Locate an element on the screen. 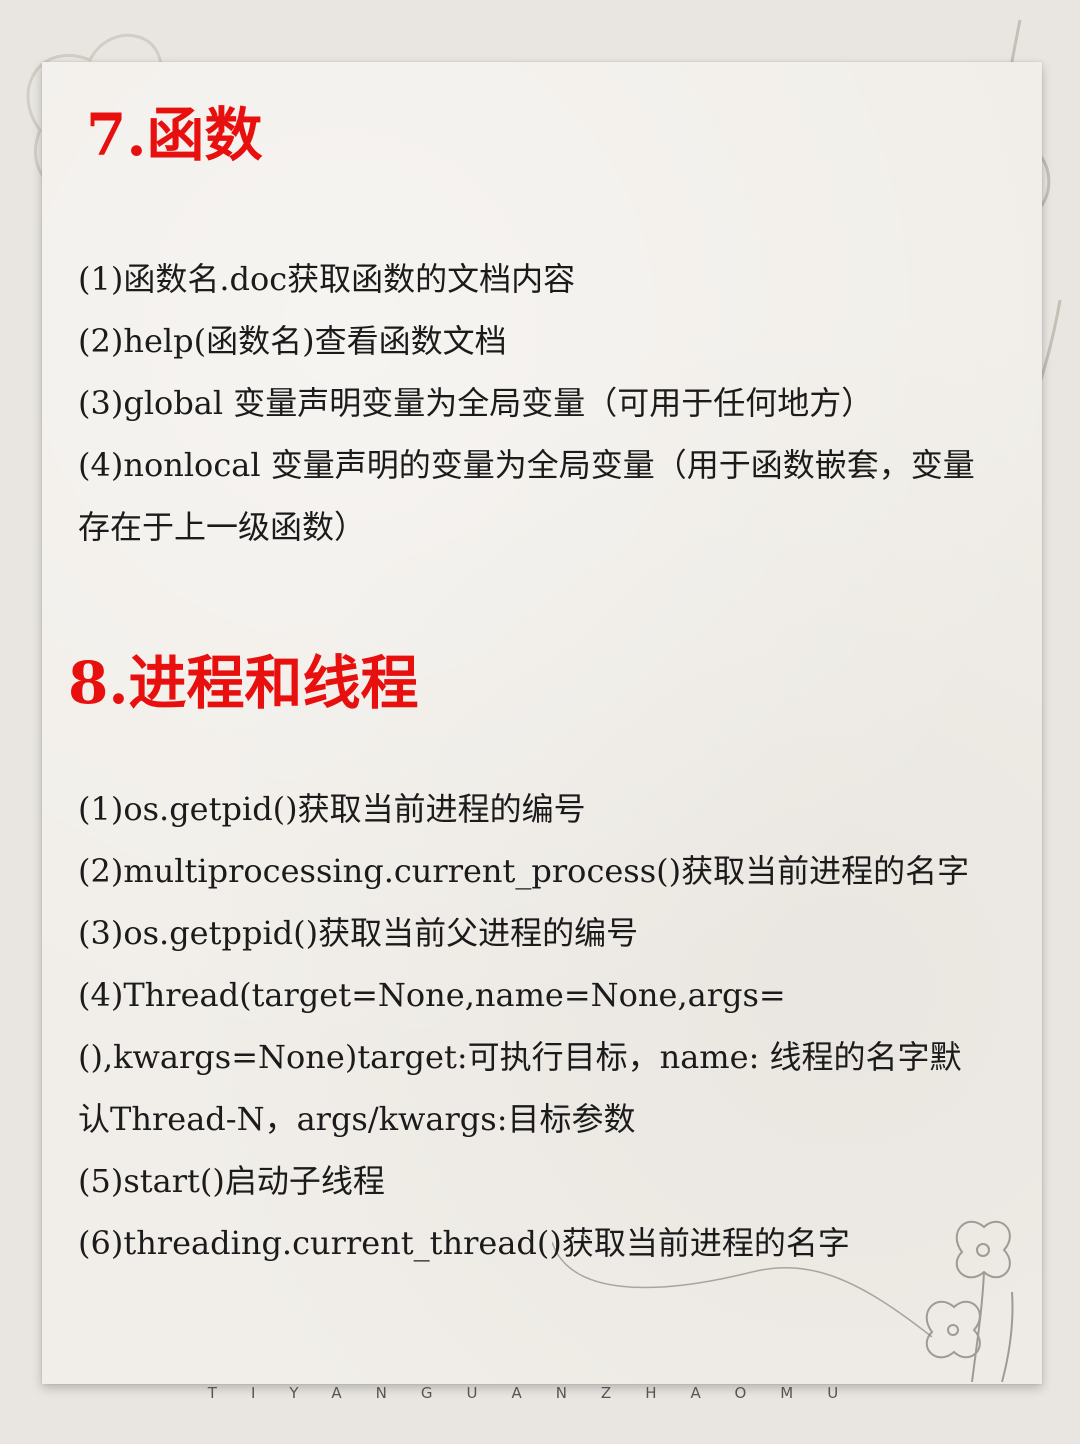 The height and width of the screenshot is (1444, 1080). list-item: (5)start()启动子线程 is located at coordinates (231, 1181).